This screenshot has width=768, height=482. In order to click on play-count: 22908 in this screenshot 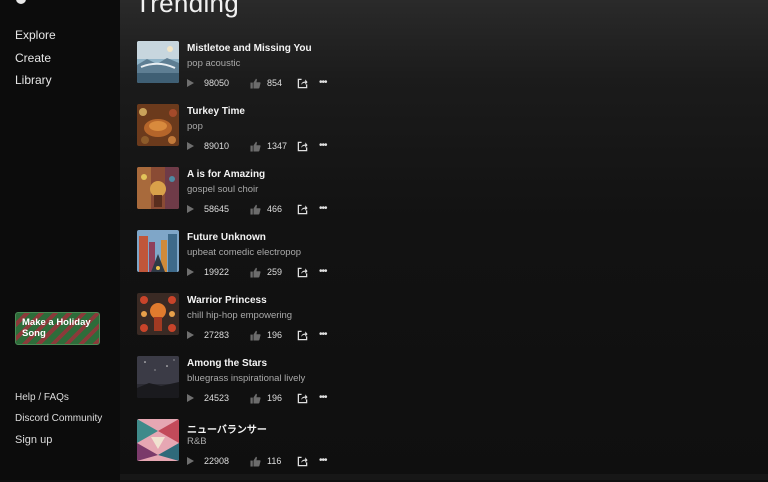, I will do `click(217, 461)`.